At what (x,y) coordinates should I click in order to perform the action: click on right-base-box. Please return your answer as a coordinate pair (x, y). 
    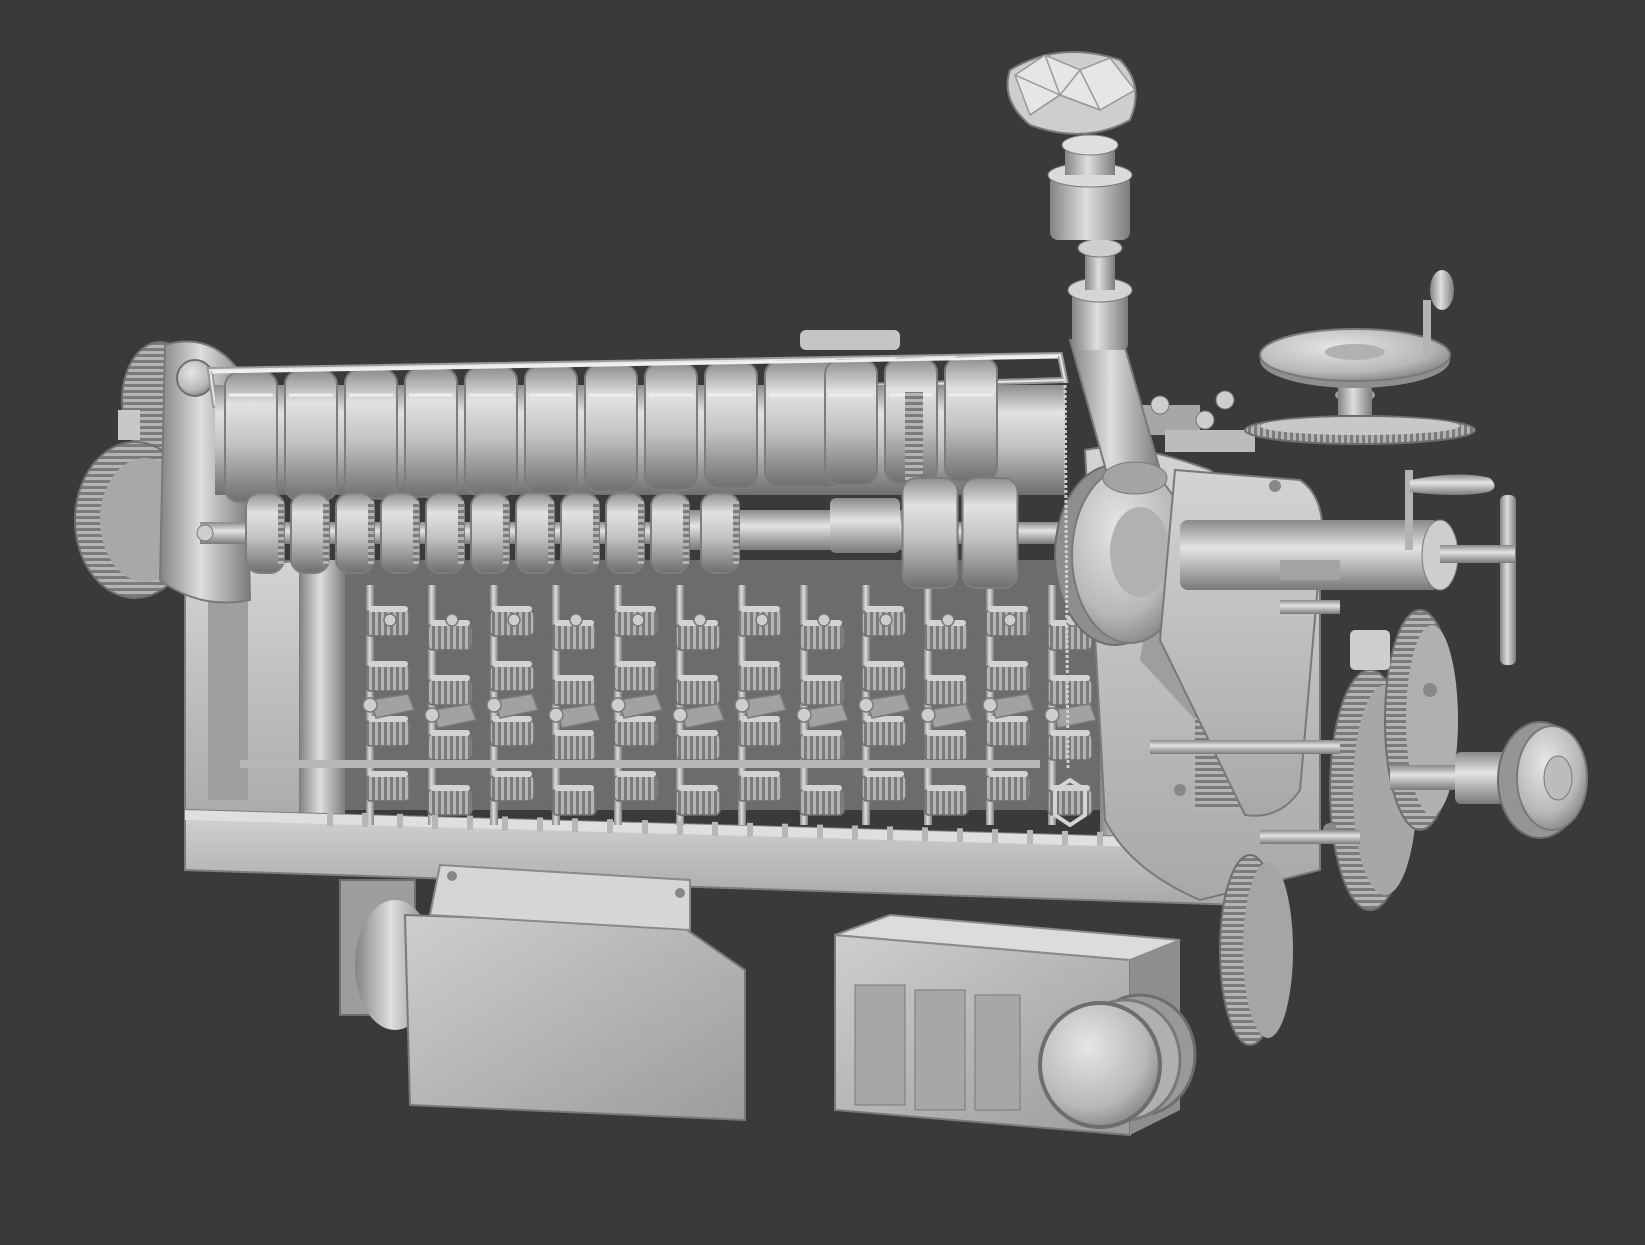
    Looking at the image, I should click on (1015, 1025).